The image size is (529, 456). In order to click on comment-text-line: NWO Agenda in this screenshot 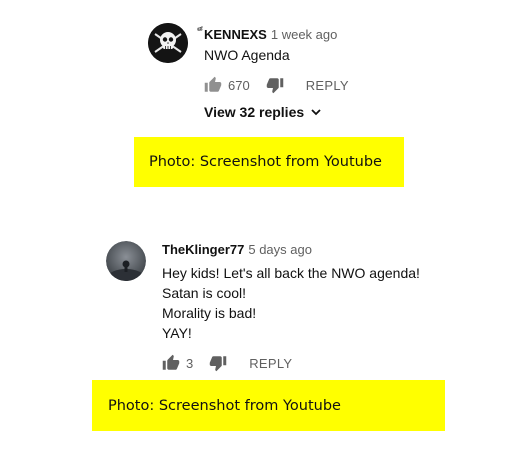, I will do `click(247, 55)`.